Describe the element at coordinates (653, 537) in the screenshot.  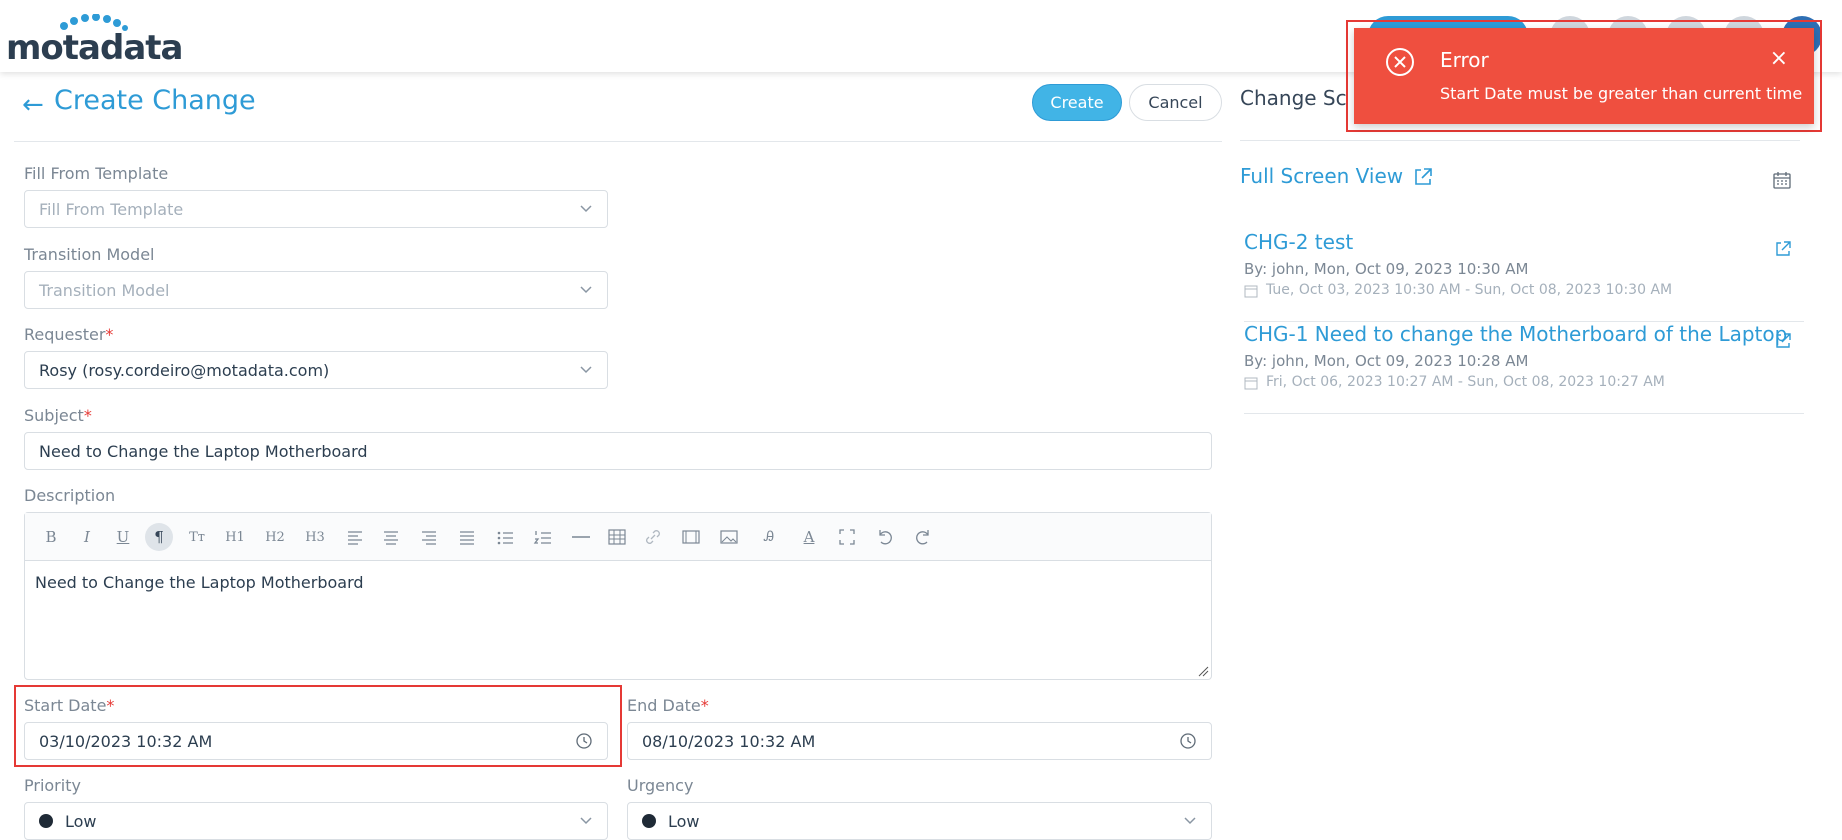
I see `link-icon` at that location.